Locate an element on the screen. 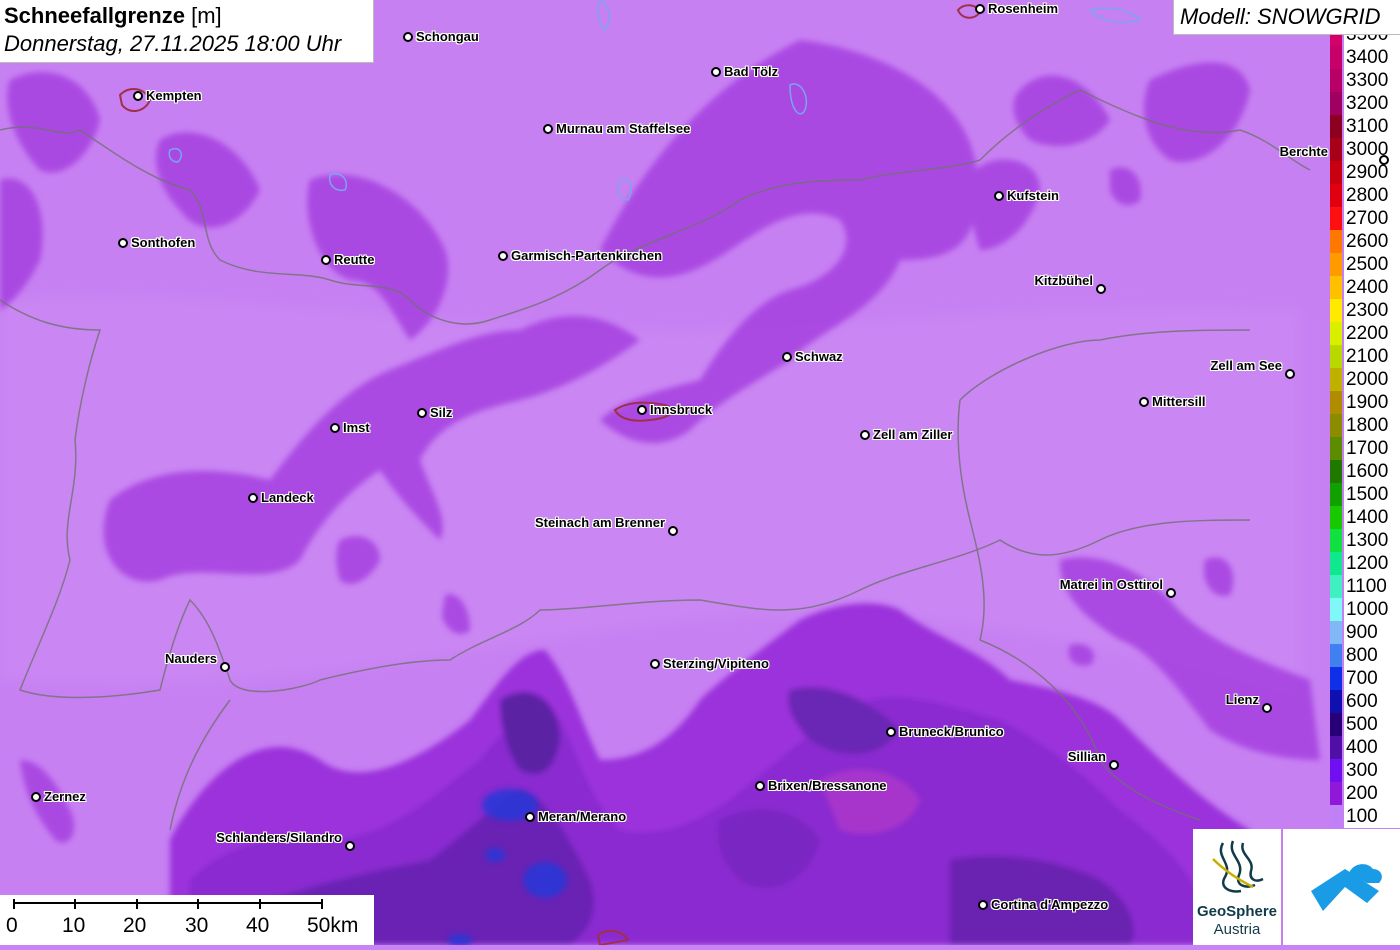  austria-logo-text: Austria is located at coordinates (1237, 929).